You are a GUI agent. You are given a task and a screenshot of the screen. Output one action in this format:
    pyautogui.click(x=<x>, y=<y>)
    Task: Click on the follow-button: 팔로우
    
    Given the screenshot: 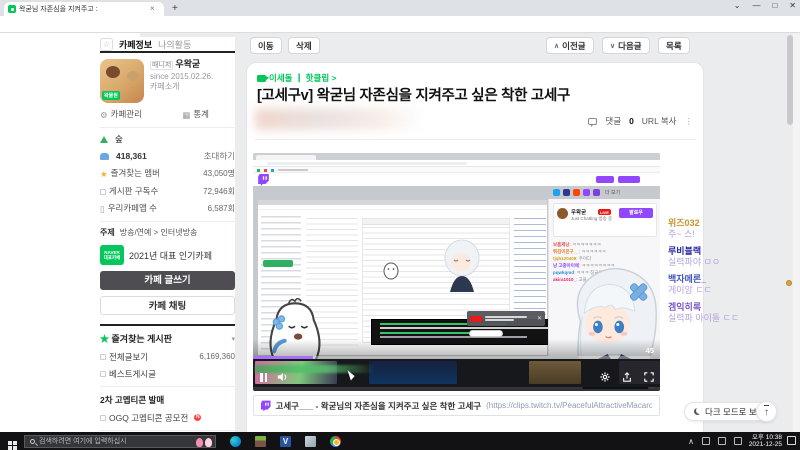 What is the action you would take?
    pyautogui.click(x=636, y=213)
    